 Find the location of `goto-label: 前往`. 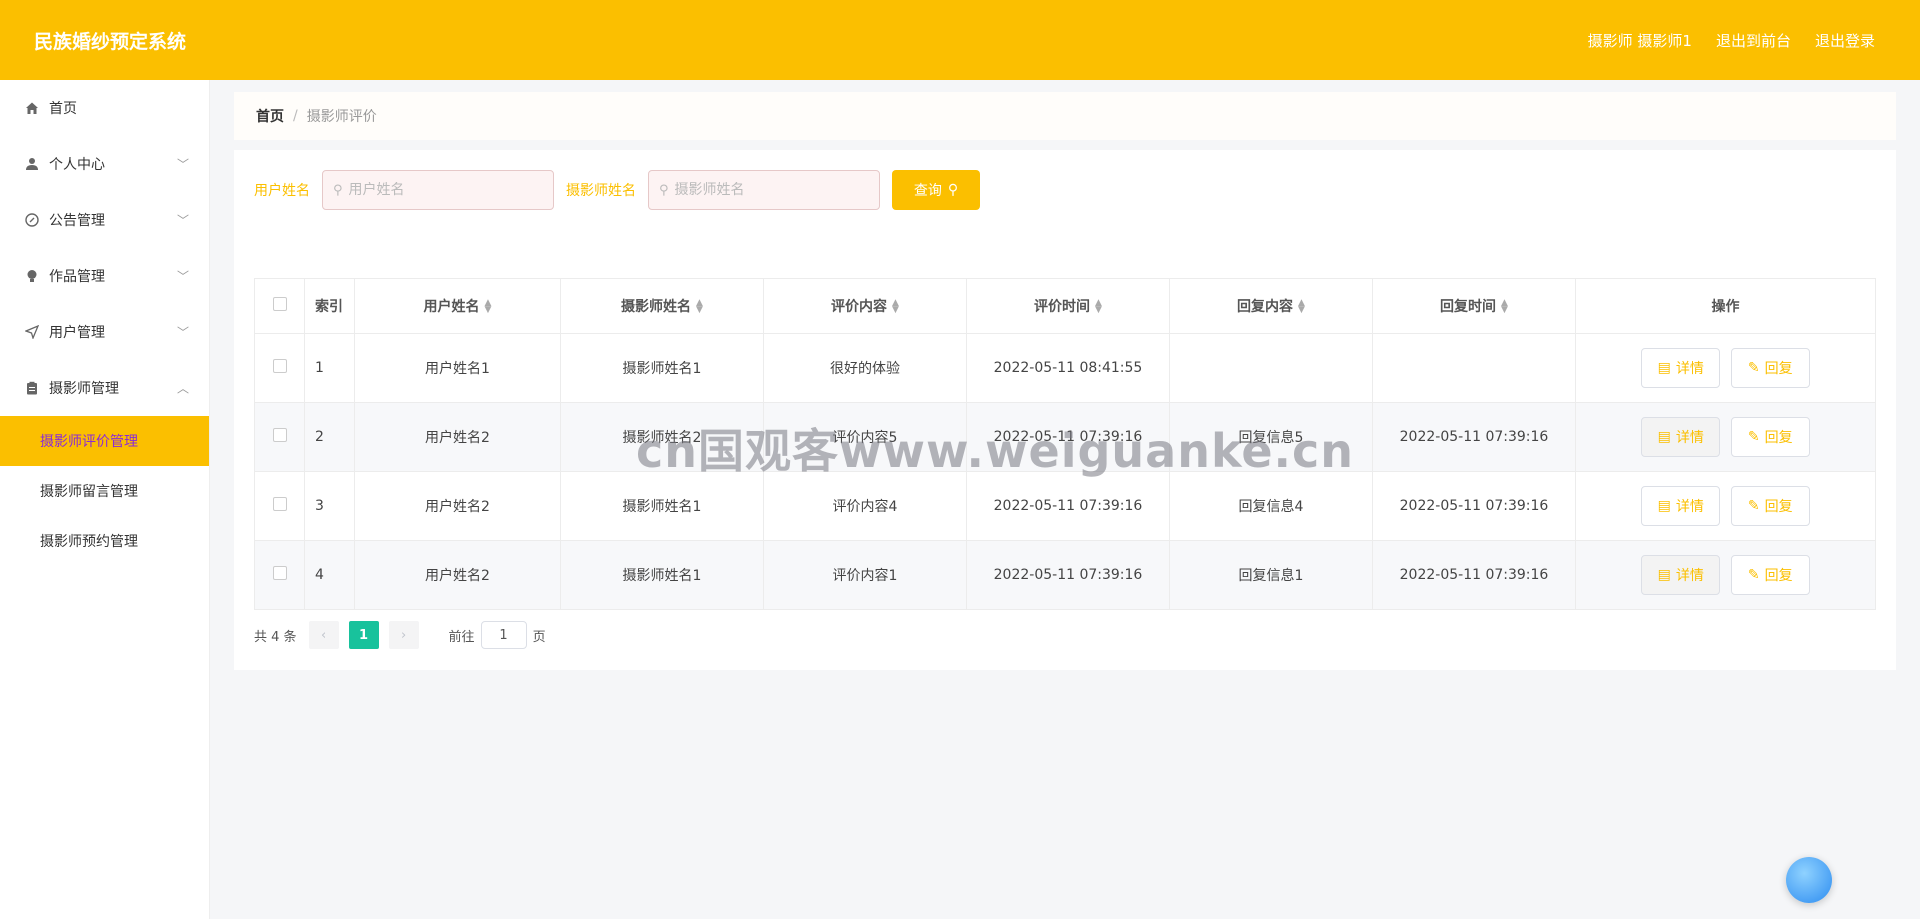

goto-label: 前往 is located at coordinates (461, 637).